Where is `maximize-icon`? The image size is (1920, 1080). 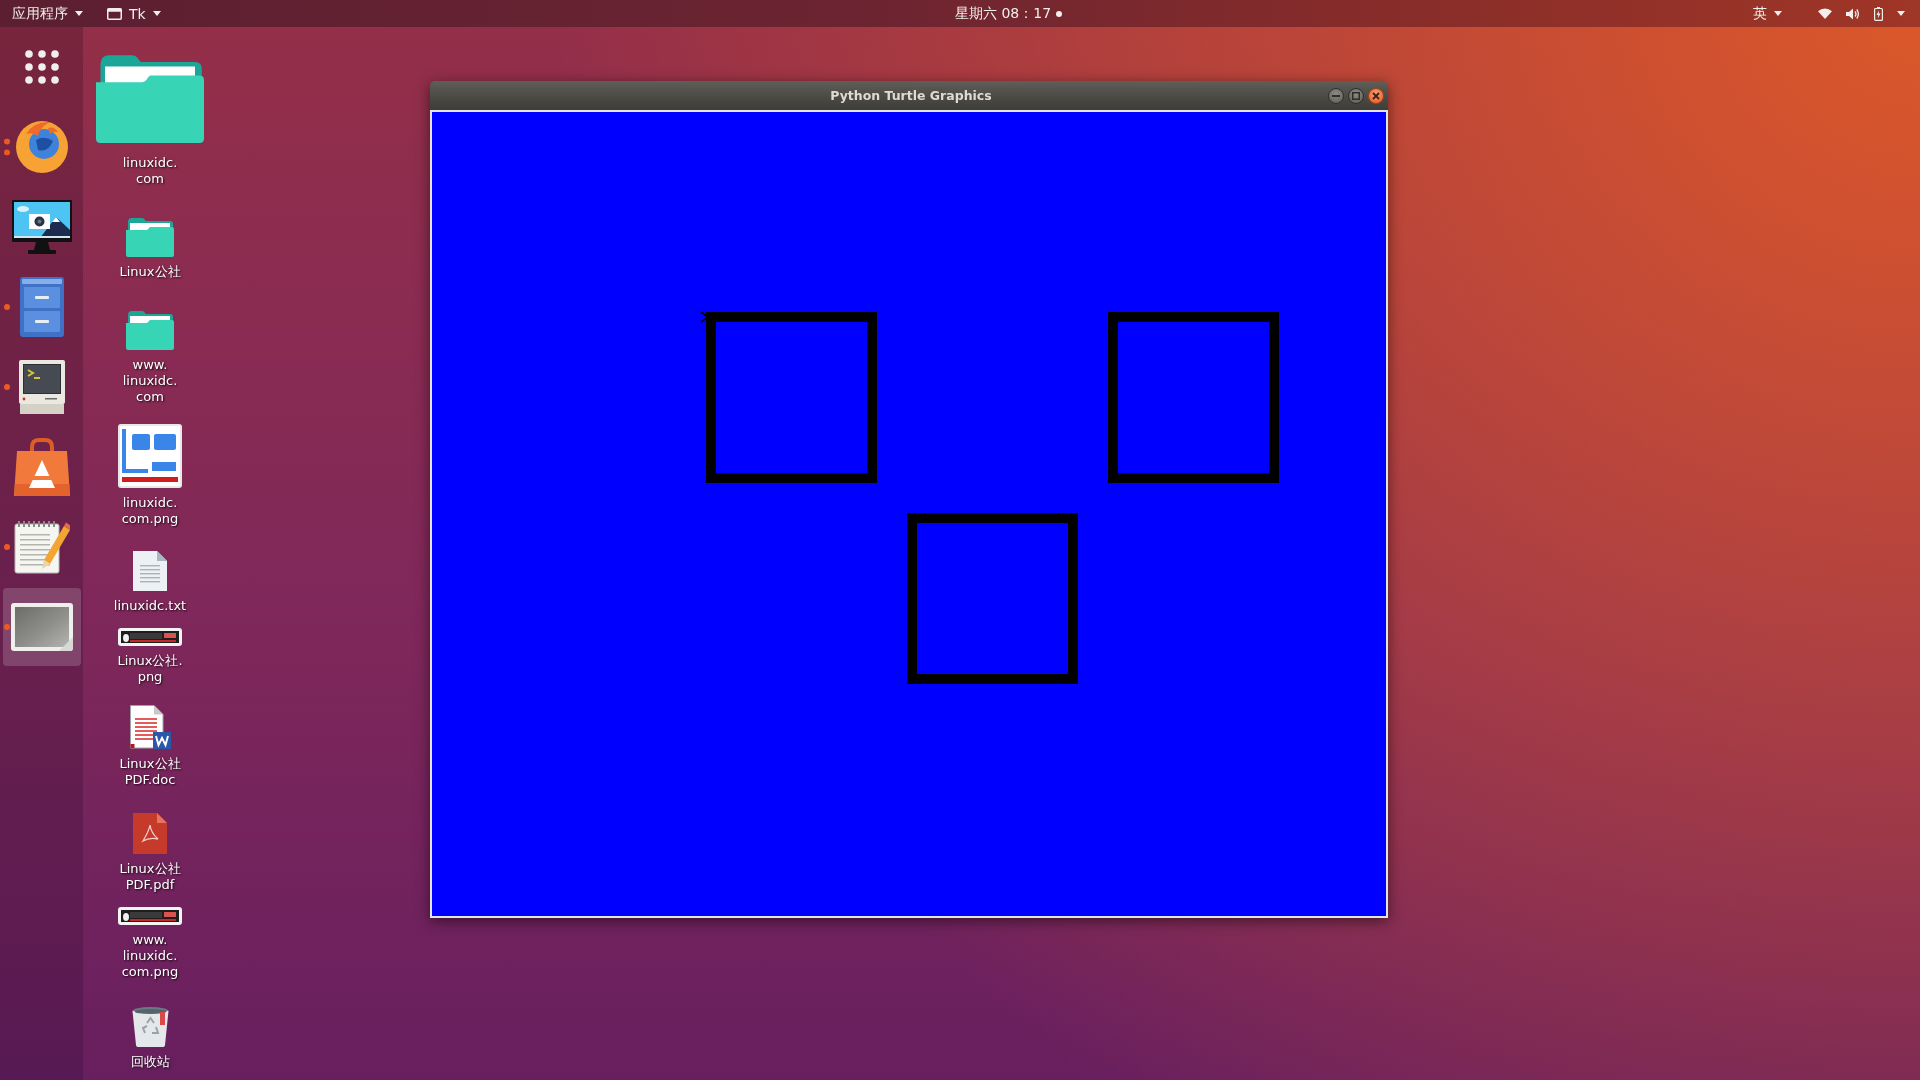 maximize-icon is located at coordinates (1356, 95).